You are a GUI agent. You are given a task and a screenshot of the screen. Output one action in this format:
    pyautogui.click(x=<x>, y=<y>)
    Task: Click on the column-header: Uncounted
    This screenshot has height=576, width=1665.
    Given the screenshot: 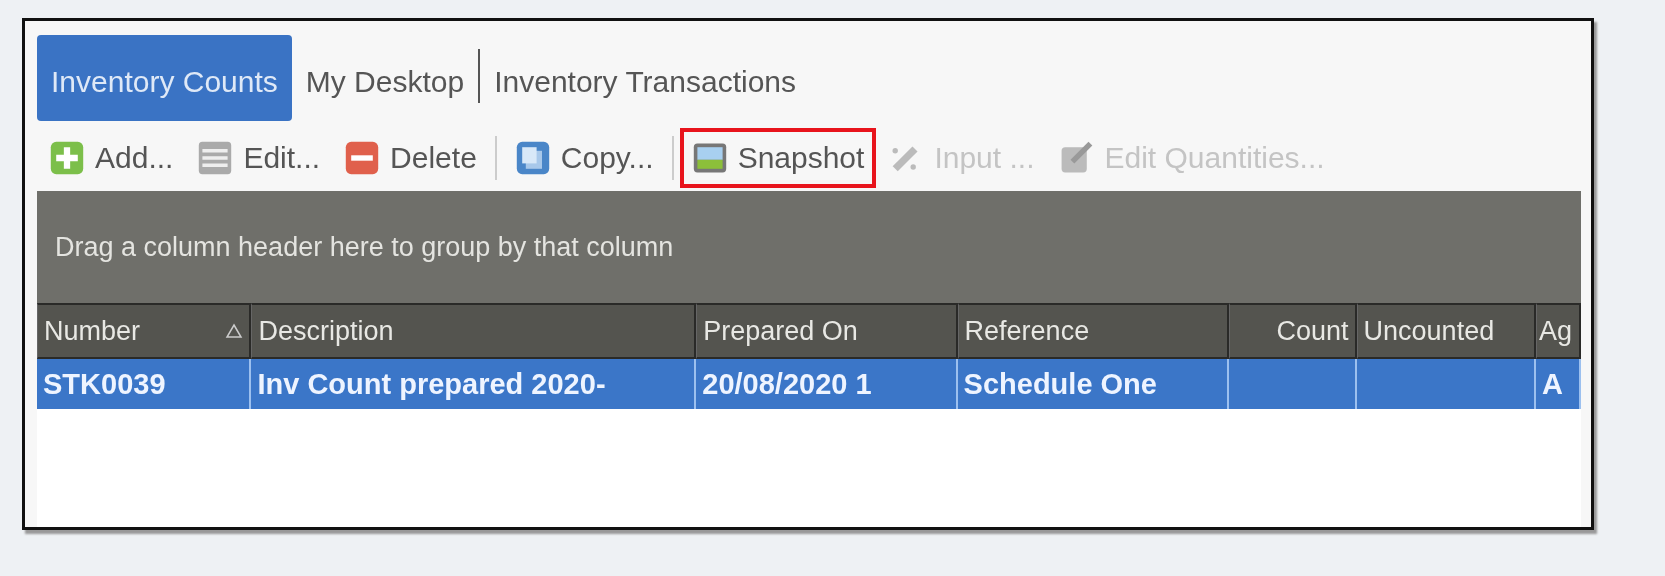 What is the action you would take?
    pyautogui.click(x=1446, y=331)
    